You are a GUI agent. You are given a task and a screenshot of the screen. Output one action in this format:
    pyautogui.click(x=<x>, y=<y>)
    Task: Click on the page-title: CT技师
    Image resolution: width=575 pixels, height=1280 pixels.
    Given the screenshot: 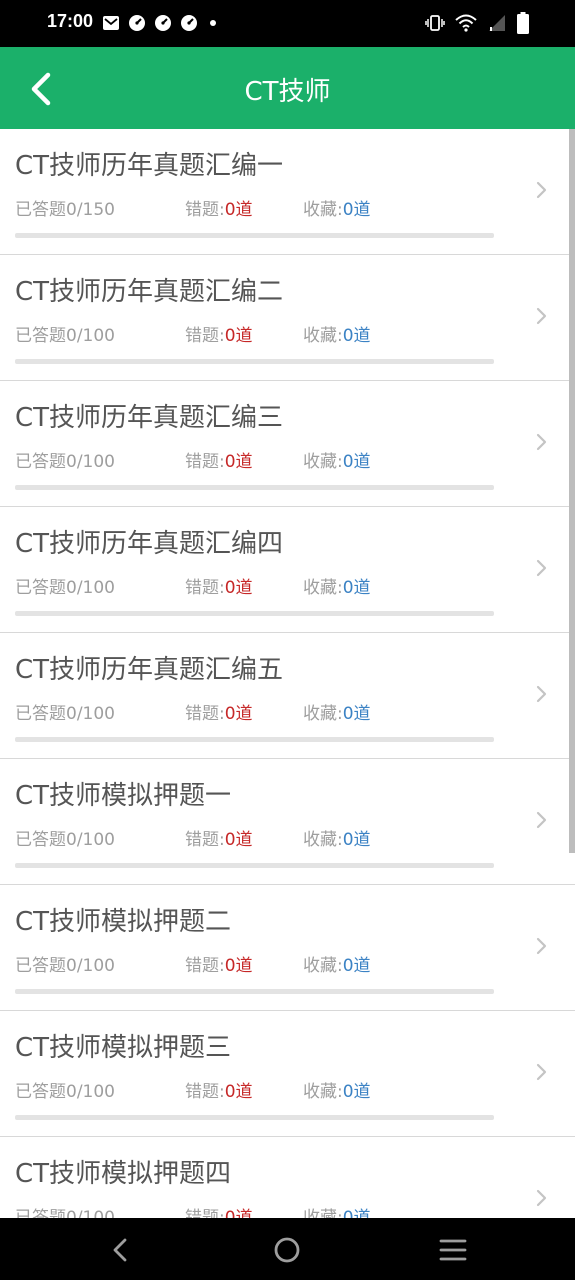 What is the action you would take?
    pyautogui.click(x=287, y=92)
    